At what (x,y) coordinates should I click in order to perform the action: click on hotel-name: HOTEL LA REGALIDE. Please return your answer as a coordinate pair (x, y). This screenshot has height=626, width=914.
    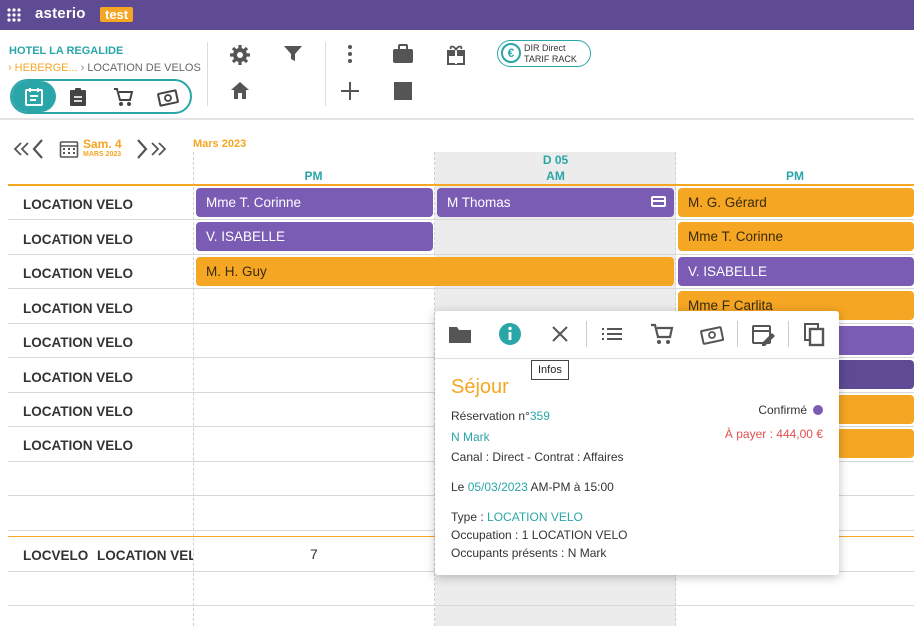
    Looking at the image, I should click on (66, 51).